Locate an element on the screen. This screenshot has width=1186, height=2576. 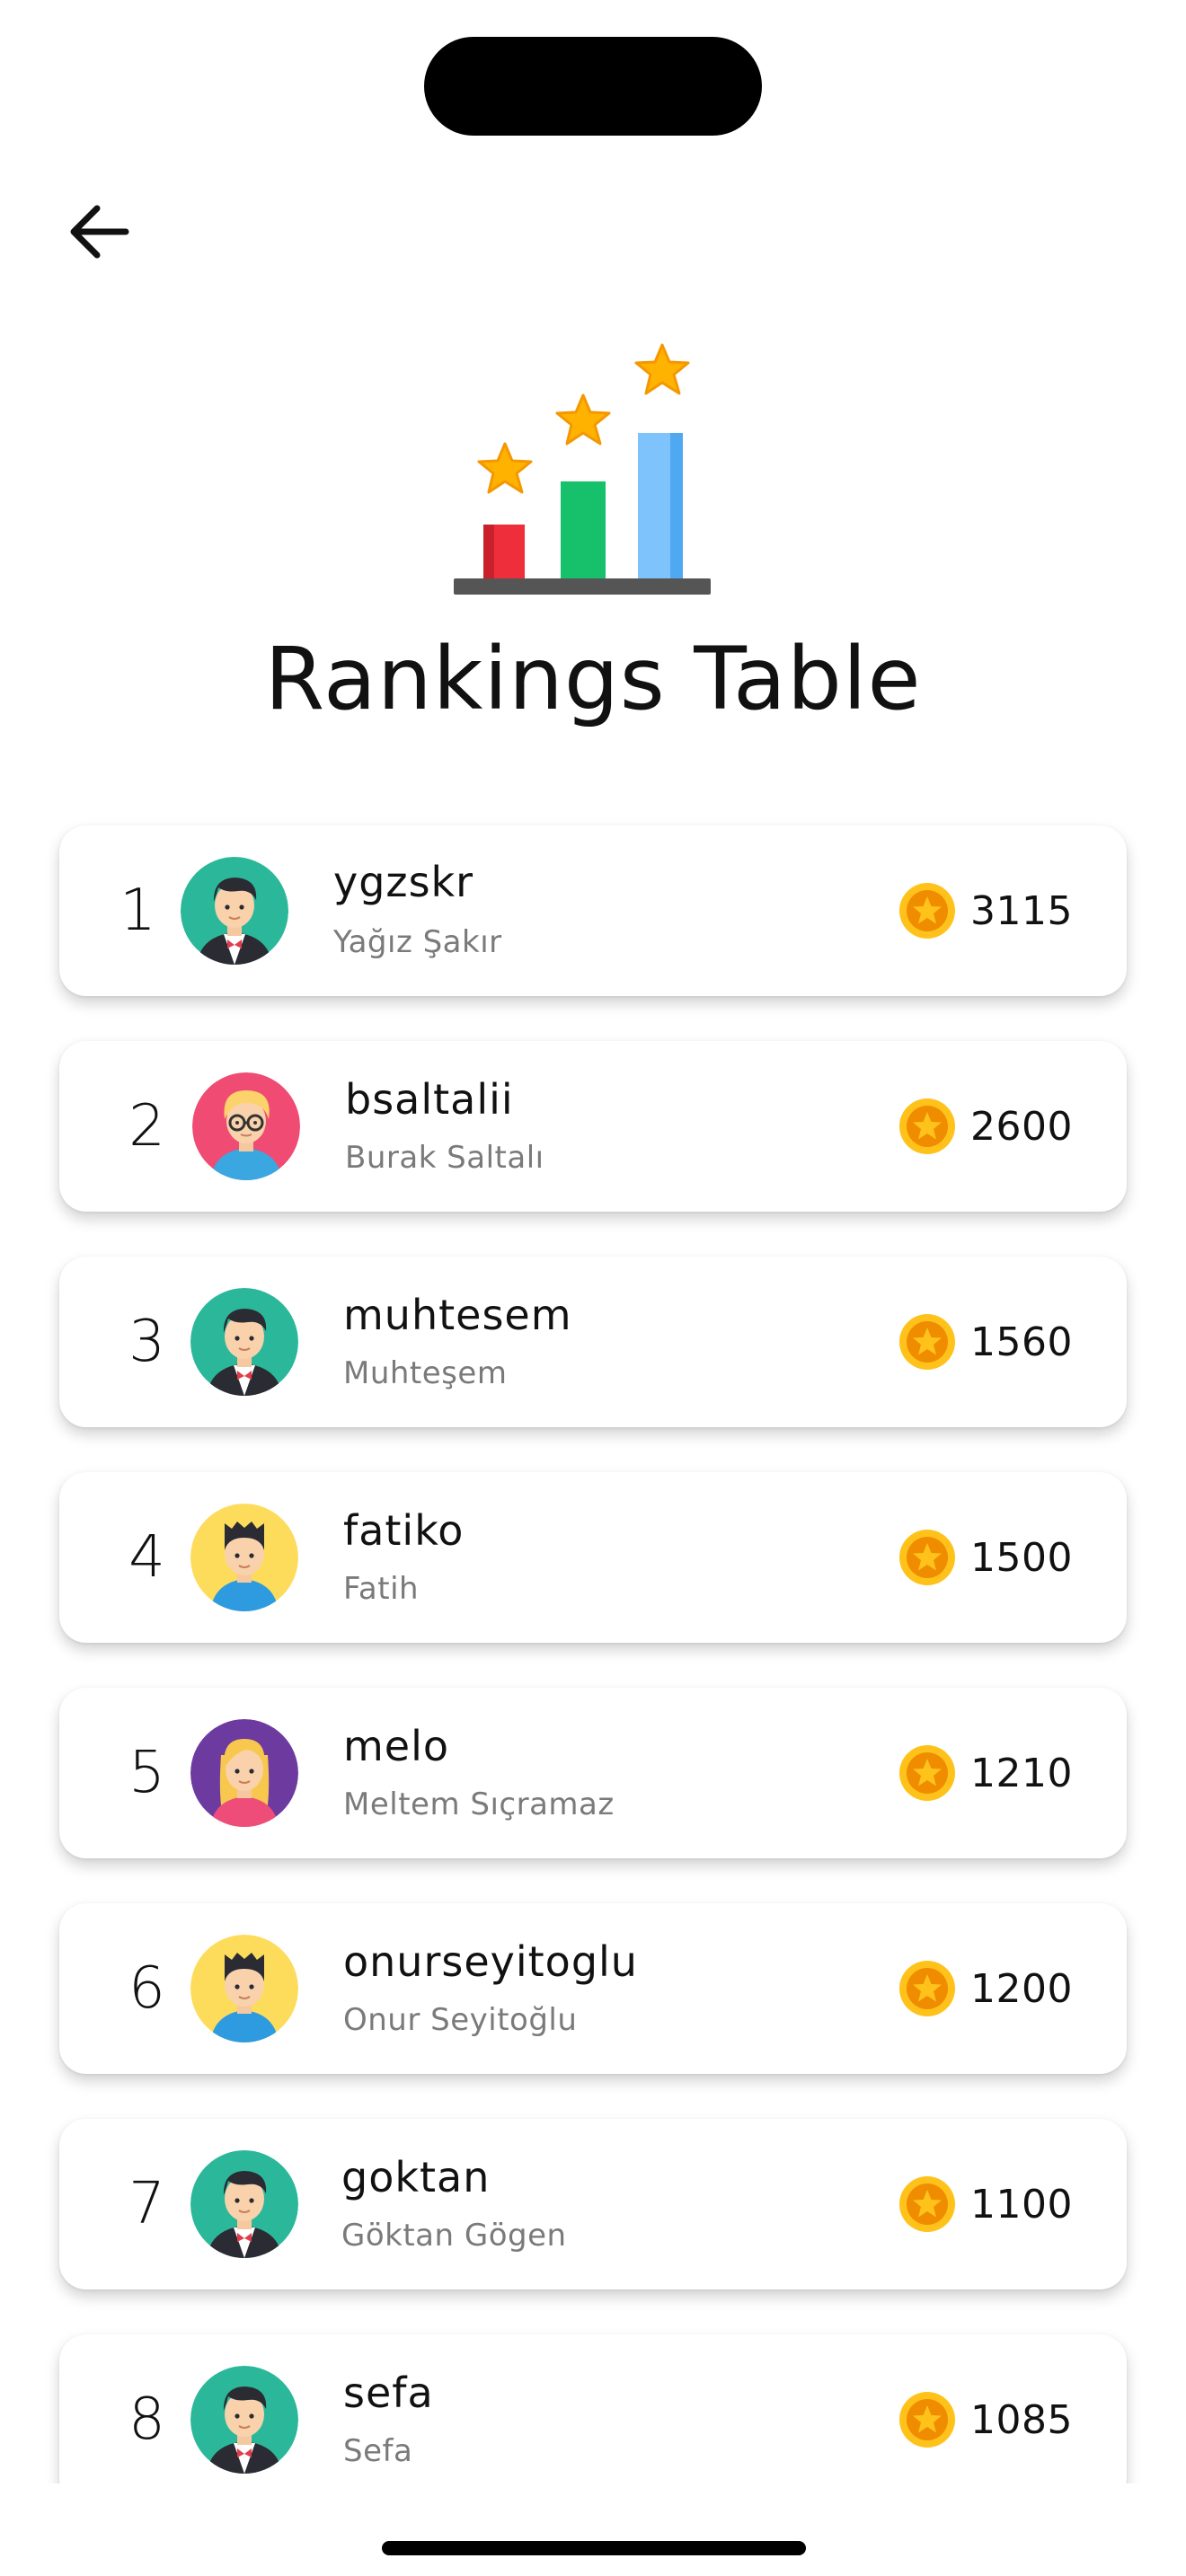
username: melo is located at coordinates (396, 1746).